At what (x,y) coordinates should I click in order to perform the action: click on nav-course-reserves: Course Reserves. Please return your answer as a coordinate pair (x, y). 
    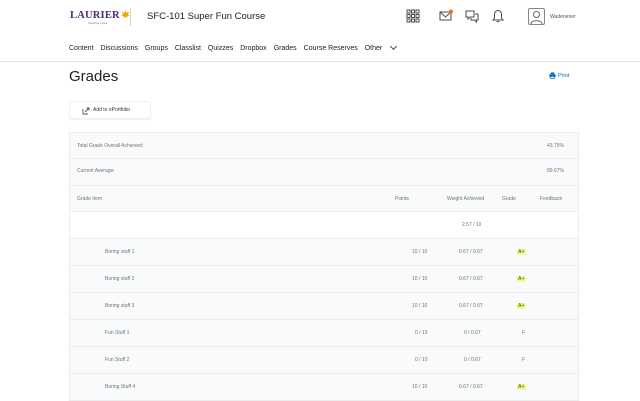
    Looking at the image, I should click on (331, 50).